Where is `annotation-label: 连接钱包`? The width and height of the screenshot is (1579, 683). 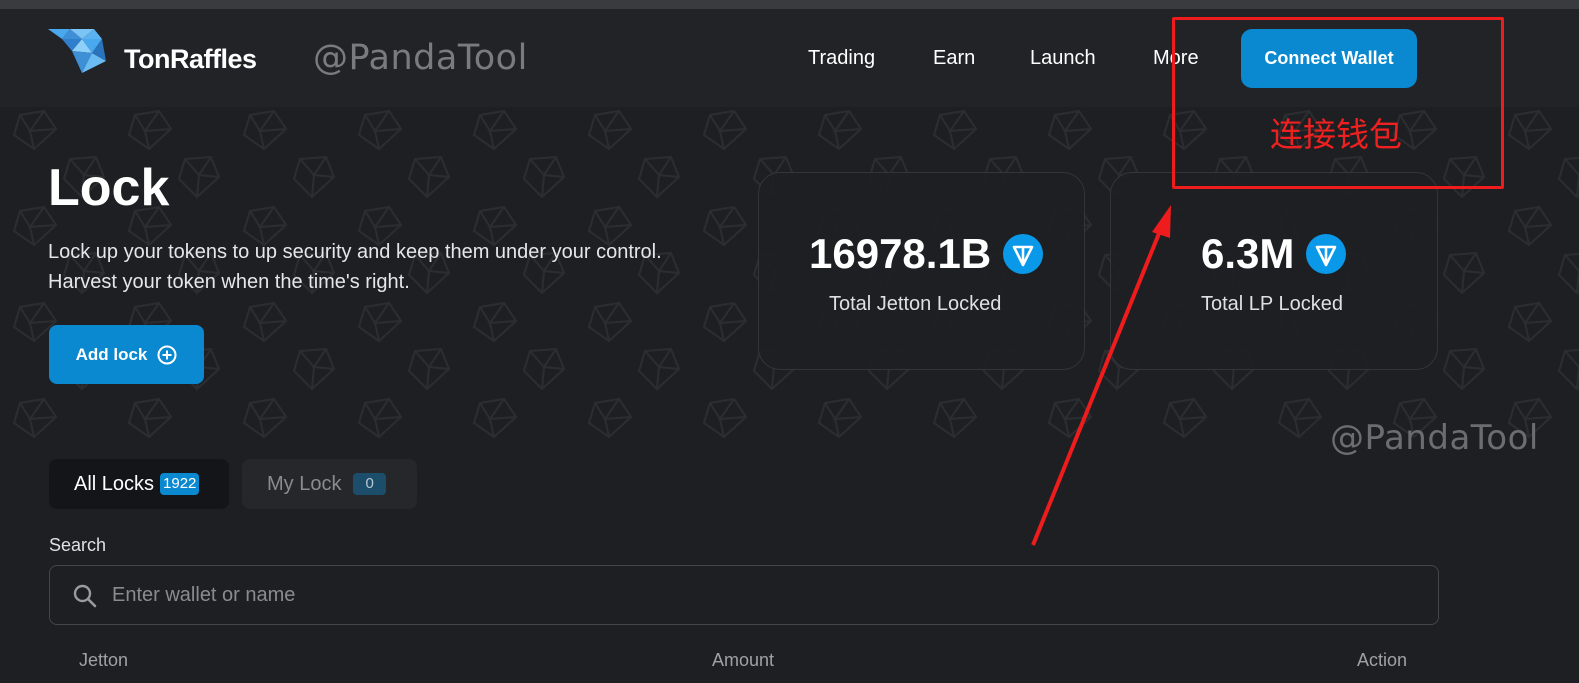
annotation-label: 连接钱包 is located at coordinates (1336, 134).